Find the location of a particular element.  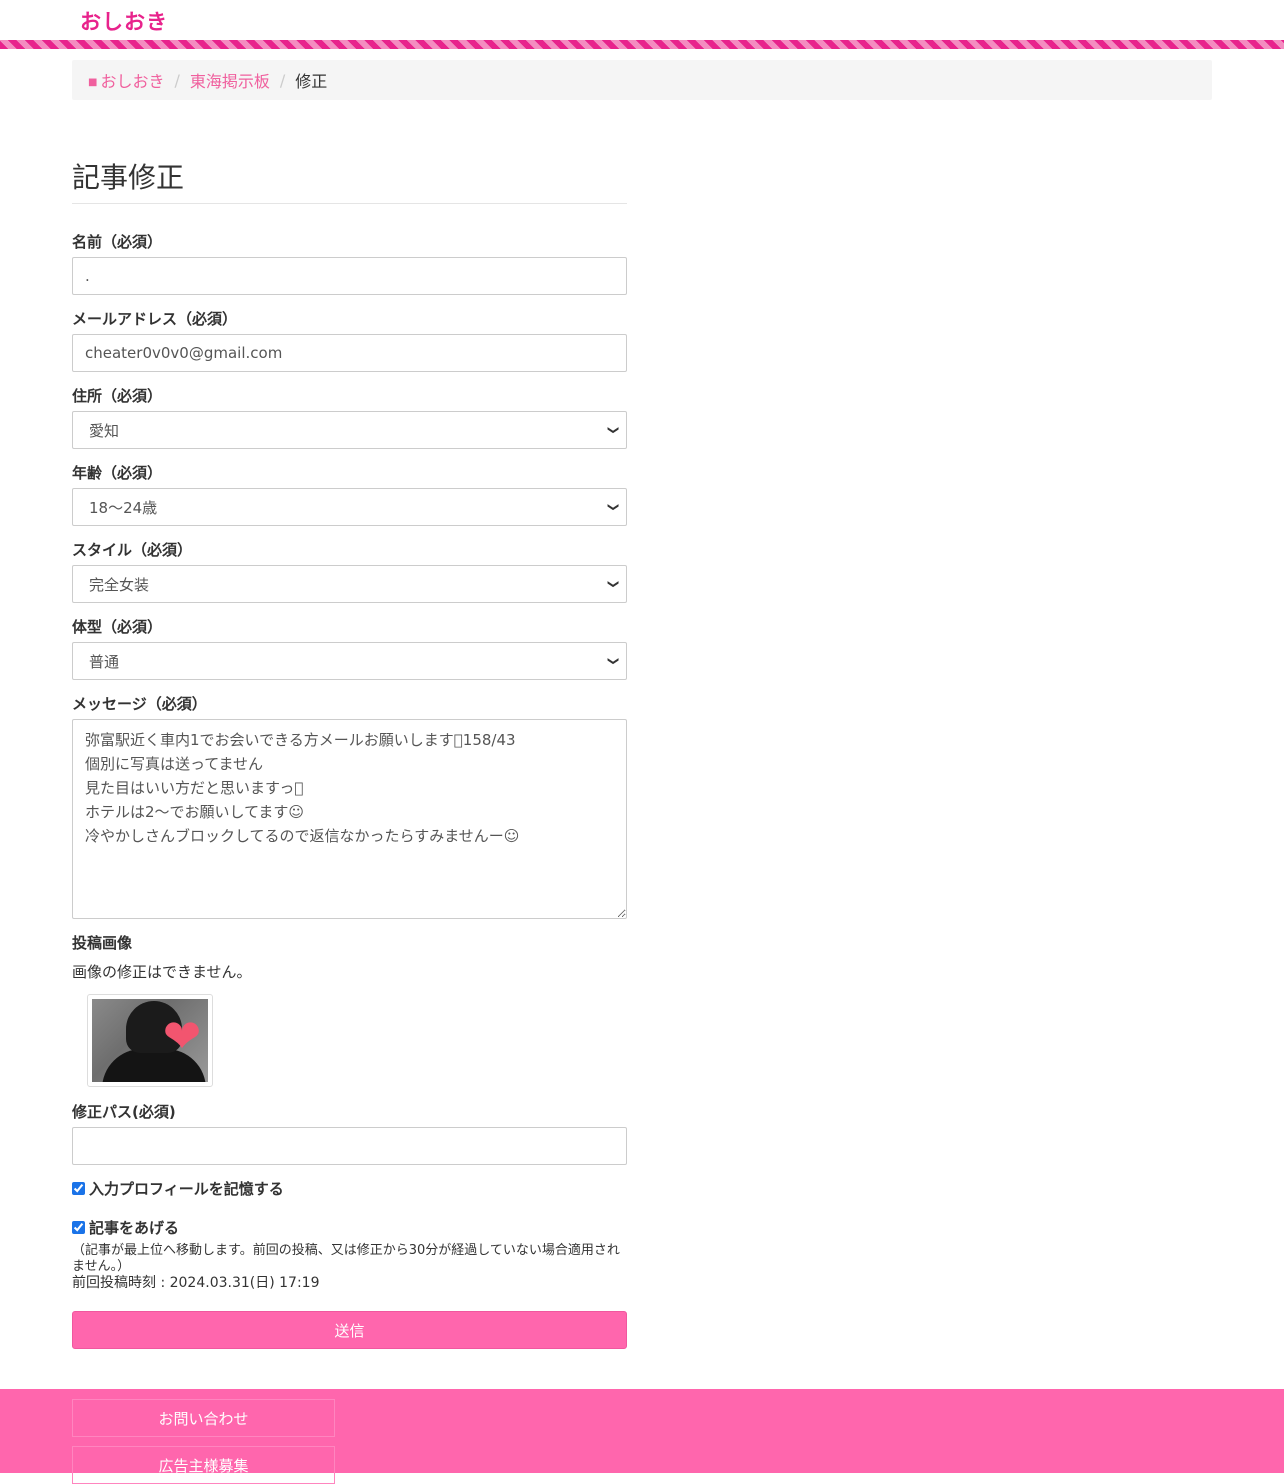

body-type-select: 普通 ❮ is located at coordinates (349, 661).